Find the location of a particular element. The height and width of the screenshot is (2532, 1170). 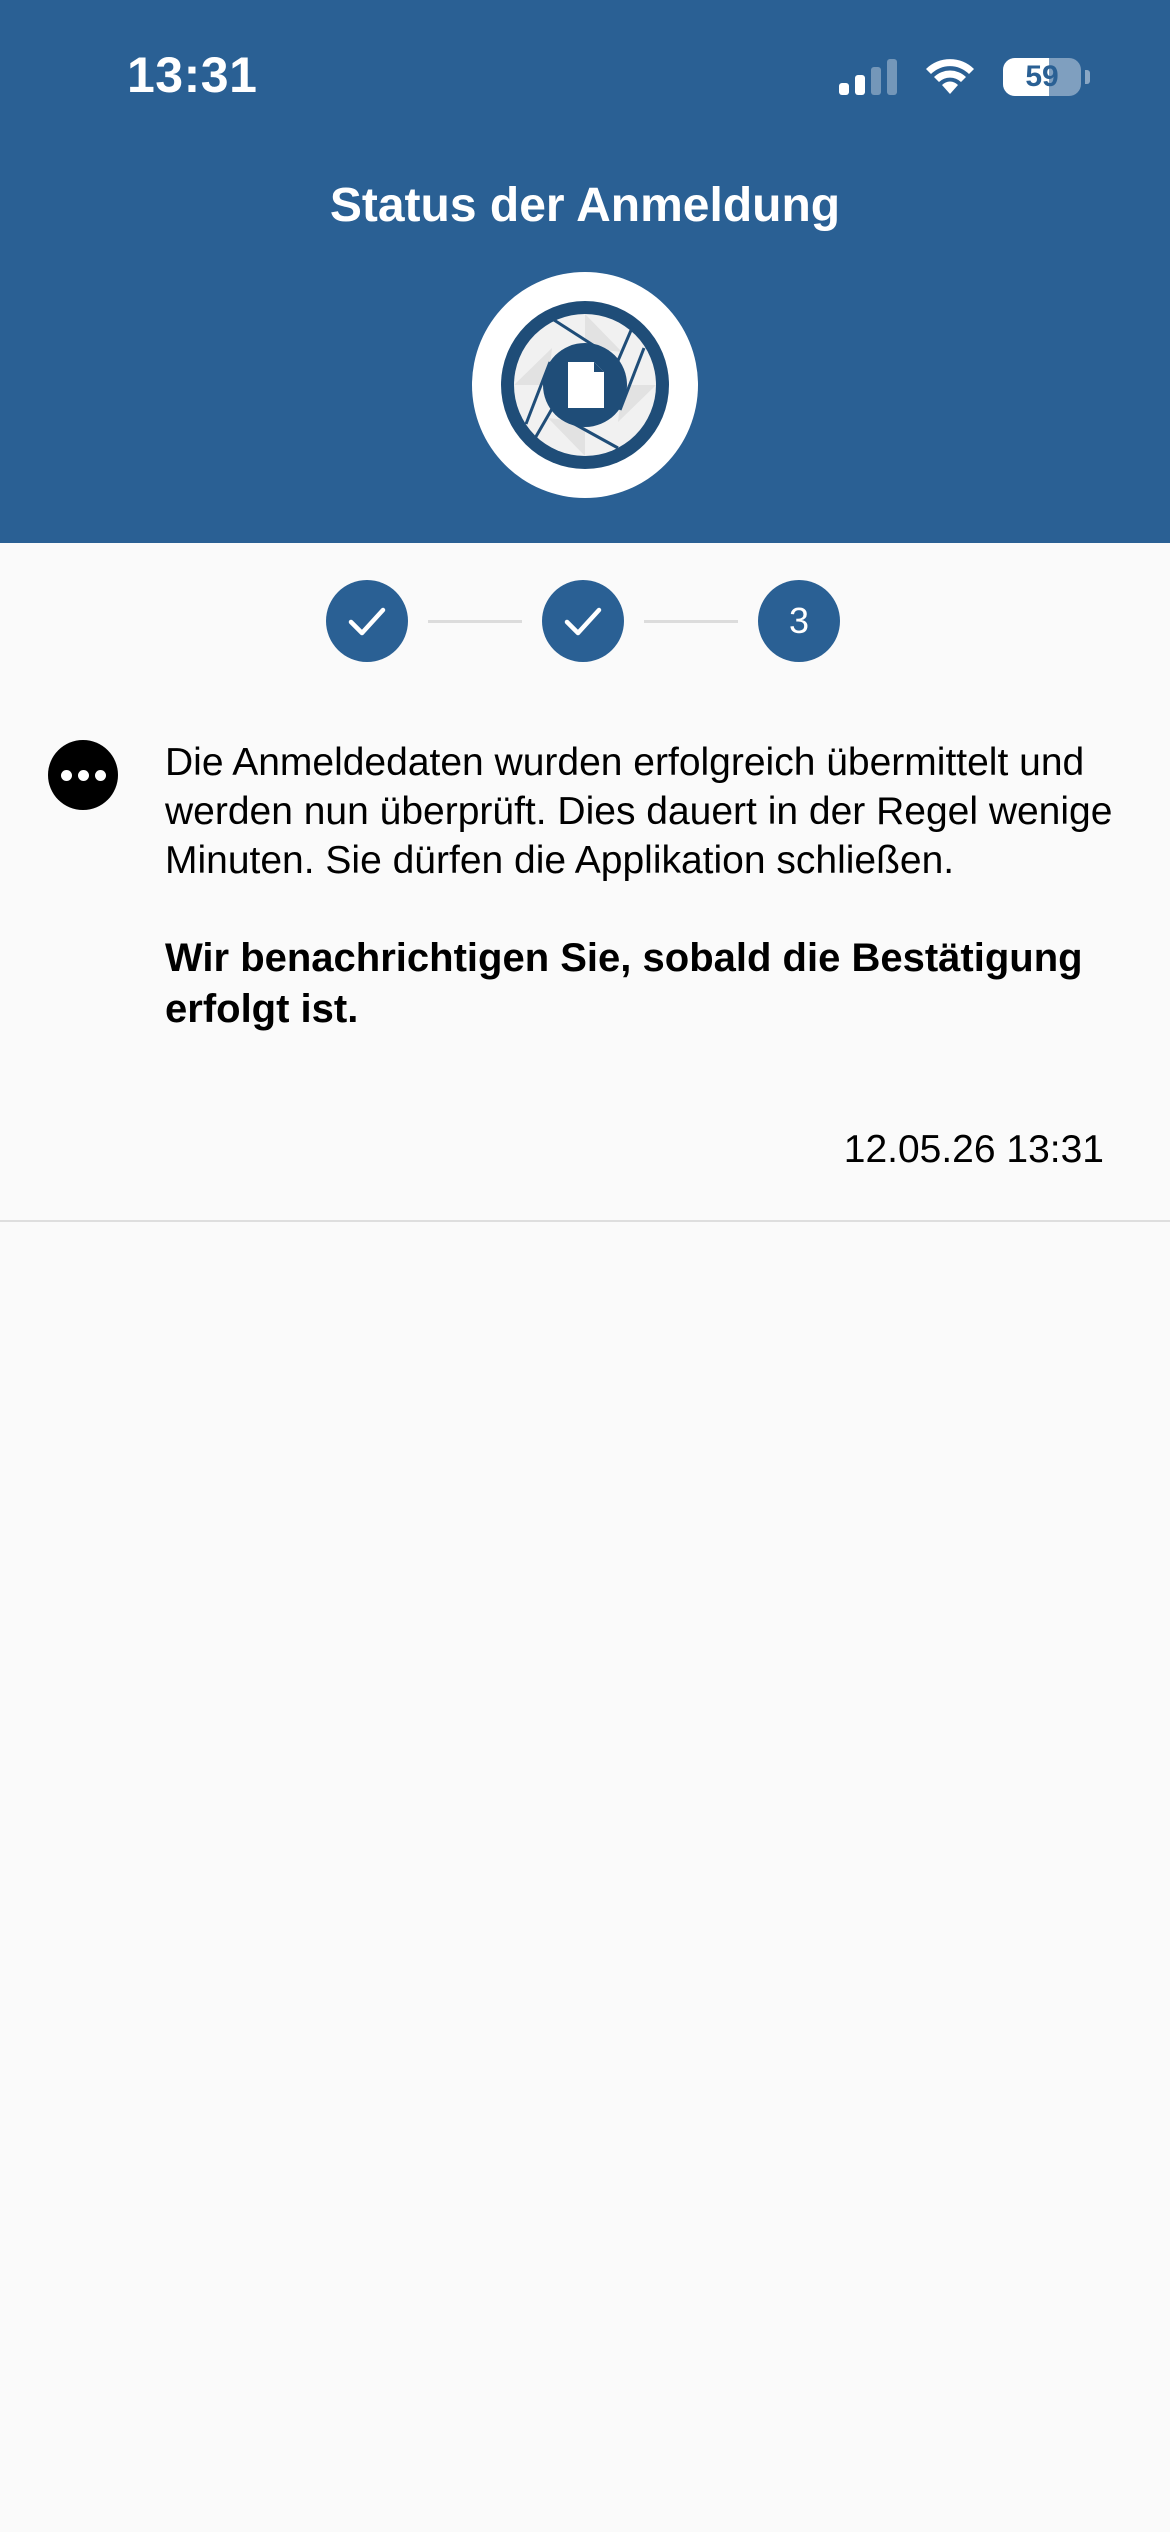

message-timestamp: 12.05.26 13:31 is located at coordinates (973, 1149).